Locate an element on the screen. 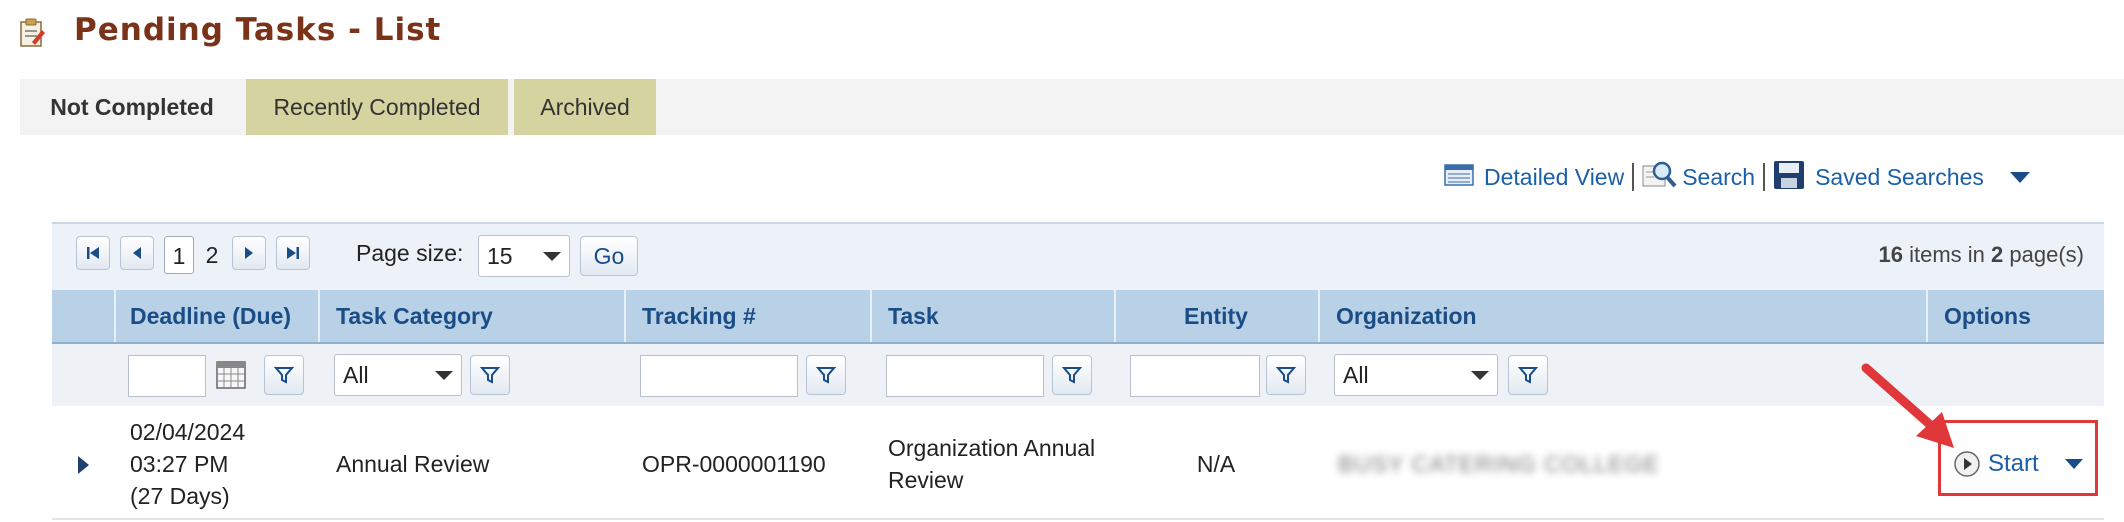  column-header-entity: Entity is located at coordinates (1216, 316).